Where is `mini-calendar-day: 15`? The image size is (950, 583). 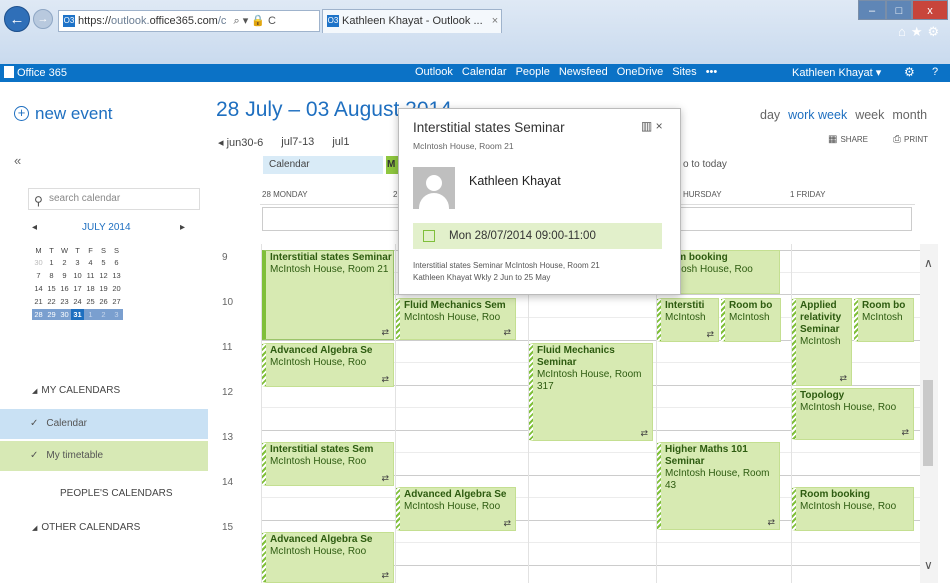 mini-calendar-day: 15 is located at coordinates (51, 288).